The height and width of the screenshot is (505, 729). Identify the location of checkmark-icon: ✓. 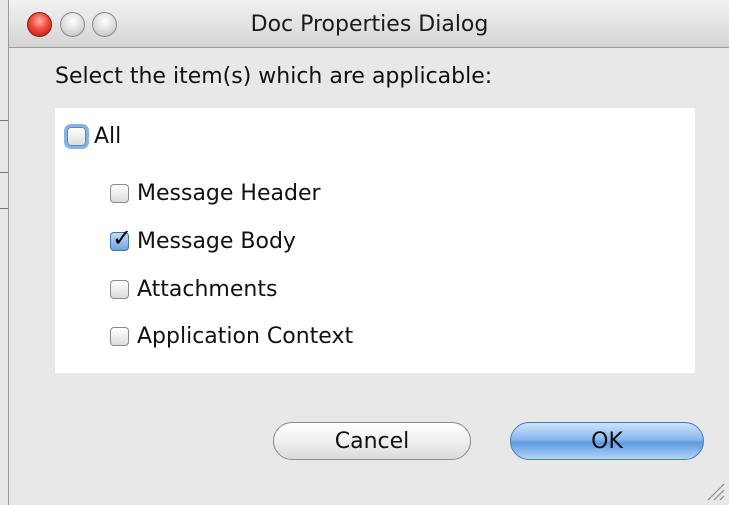
(122, 237).